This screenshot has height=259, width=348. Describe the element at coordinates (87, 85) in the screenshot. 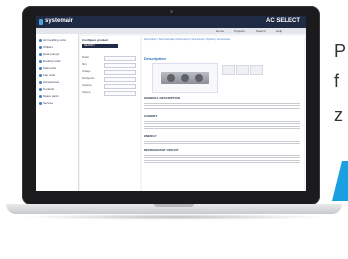

I see `field-label: Capacity` at that location.